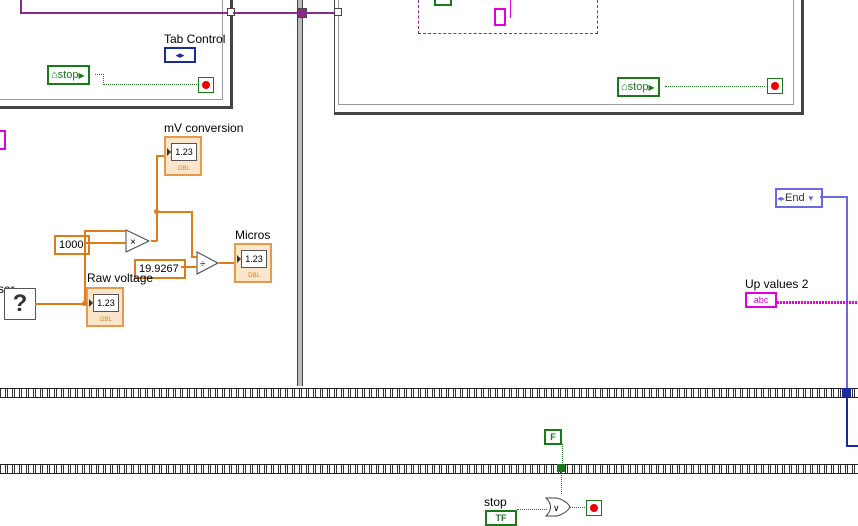  I want to click on raw-voltage-indicator: 1.23 DBL, so click(105, 307).